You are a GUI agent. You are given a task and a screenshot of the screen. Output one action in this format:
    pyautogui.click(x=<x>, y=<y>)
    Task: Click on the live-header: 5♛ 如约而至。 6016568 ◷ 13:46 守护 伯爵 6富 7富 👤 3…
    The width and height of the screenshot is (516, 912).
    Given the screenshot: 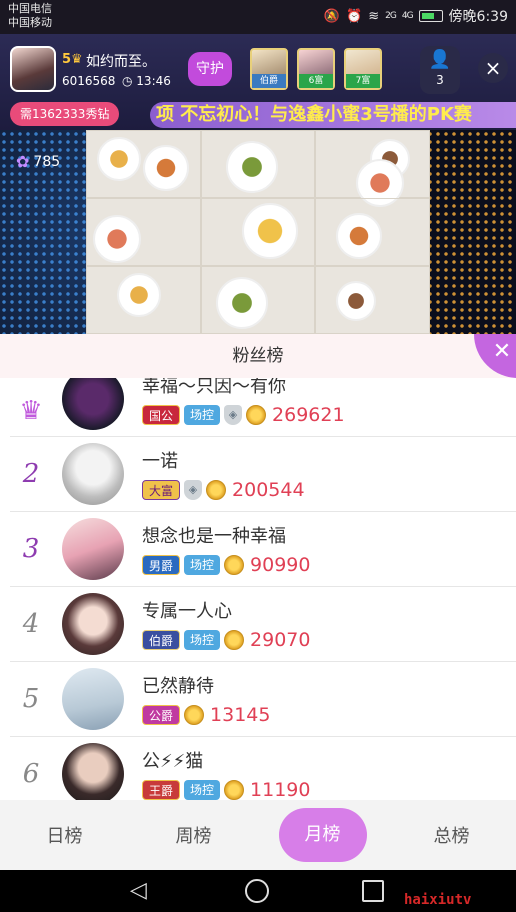 What is the action you would take?
    pyautogui.click(x=258, y=82)
    